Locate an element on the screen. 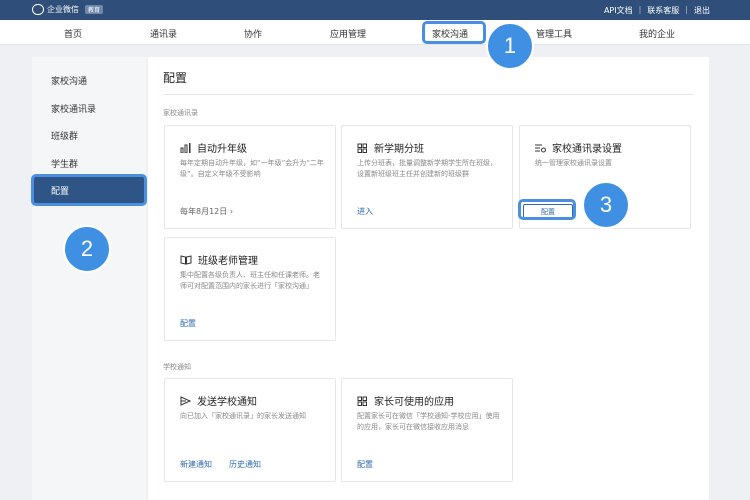 This screenshot has height=500, width=750. sidebar-item-home-school: 家校沟通 is located at coordinates (69, 80).